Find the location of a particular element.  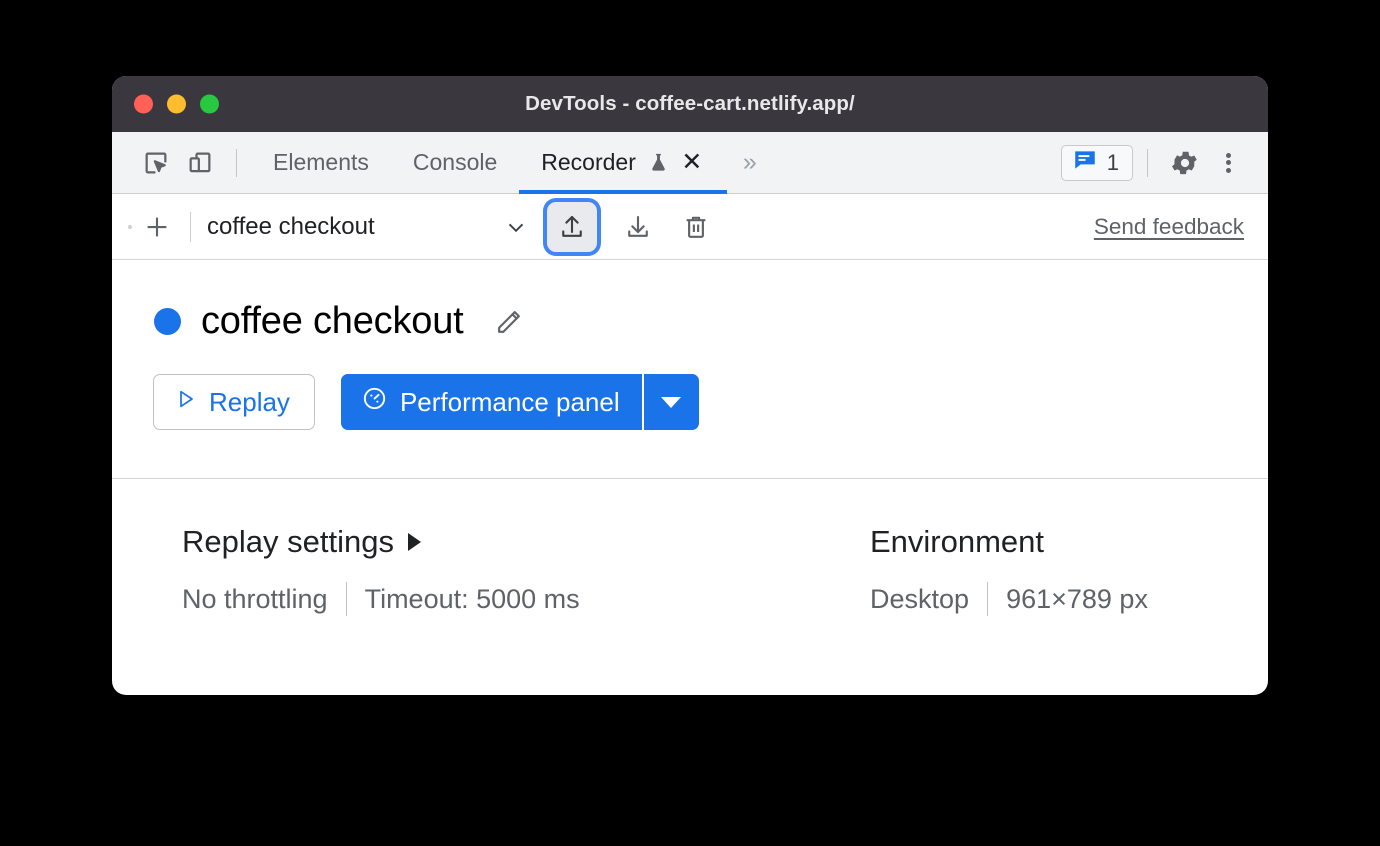

devtools-tabbar: Elements Console Recorder ✕ » 1 is located at coordinates (690, 163).